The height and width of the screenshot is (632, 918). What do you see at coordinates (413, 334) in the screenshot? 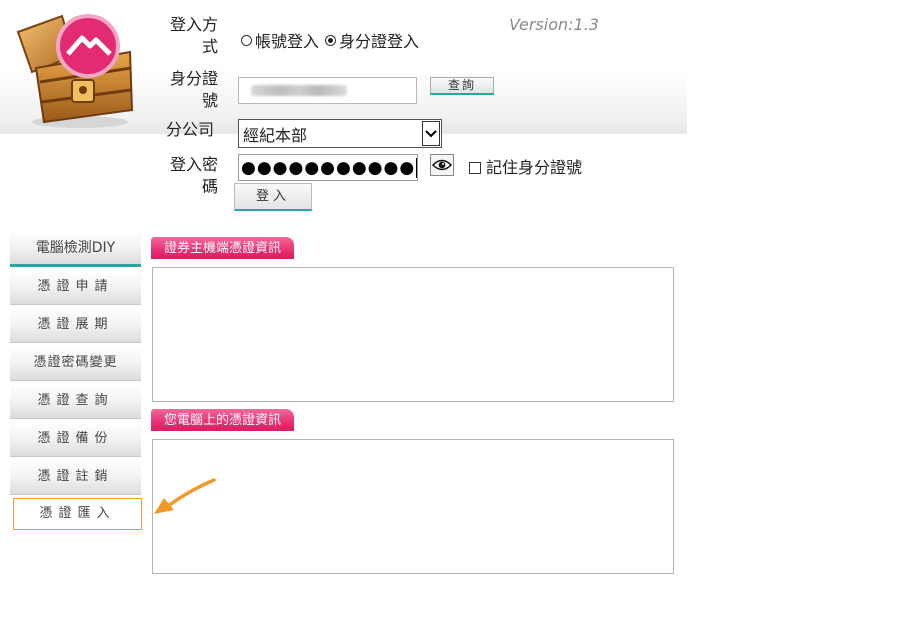
I see `host-cert-info-box` at bounding box center [413, 334].